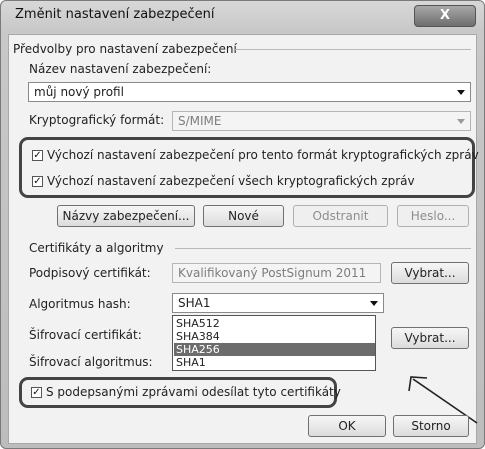 The width and height of the screenshot is (485, 449). What do you see at coordinates (125, 49) in the screenshot?
I see `prefs-group-label: Předvolby pro nastavení zabezpečení` at bounding box center [125, 49].